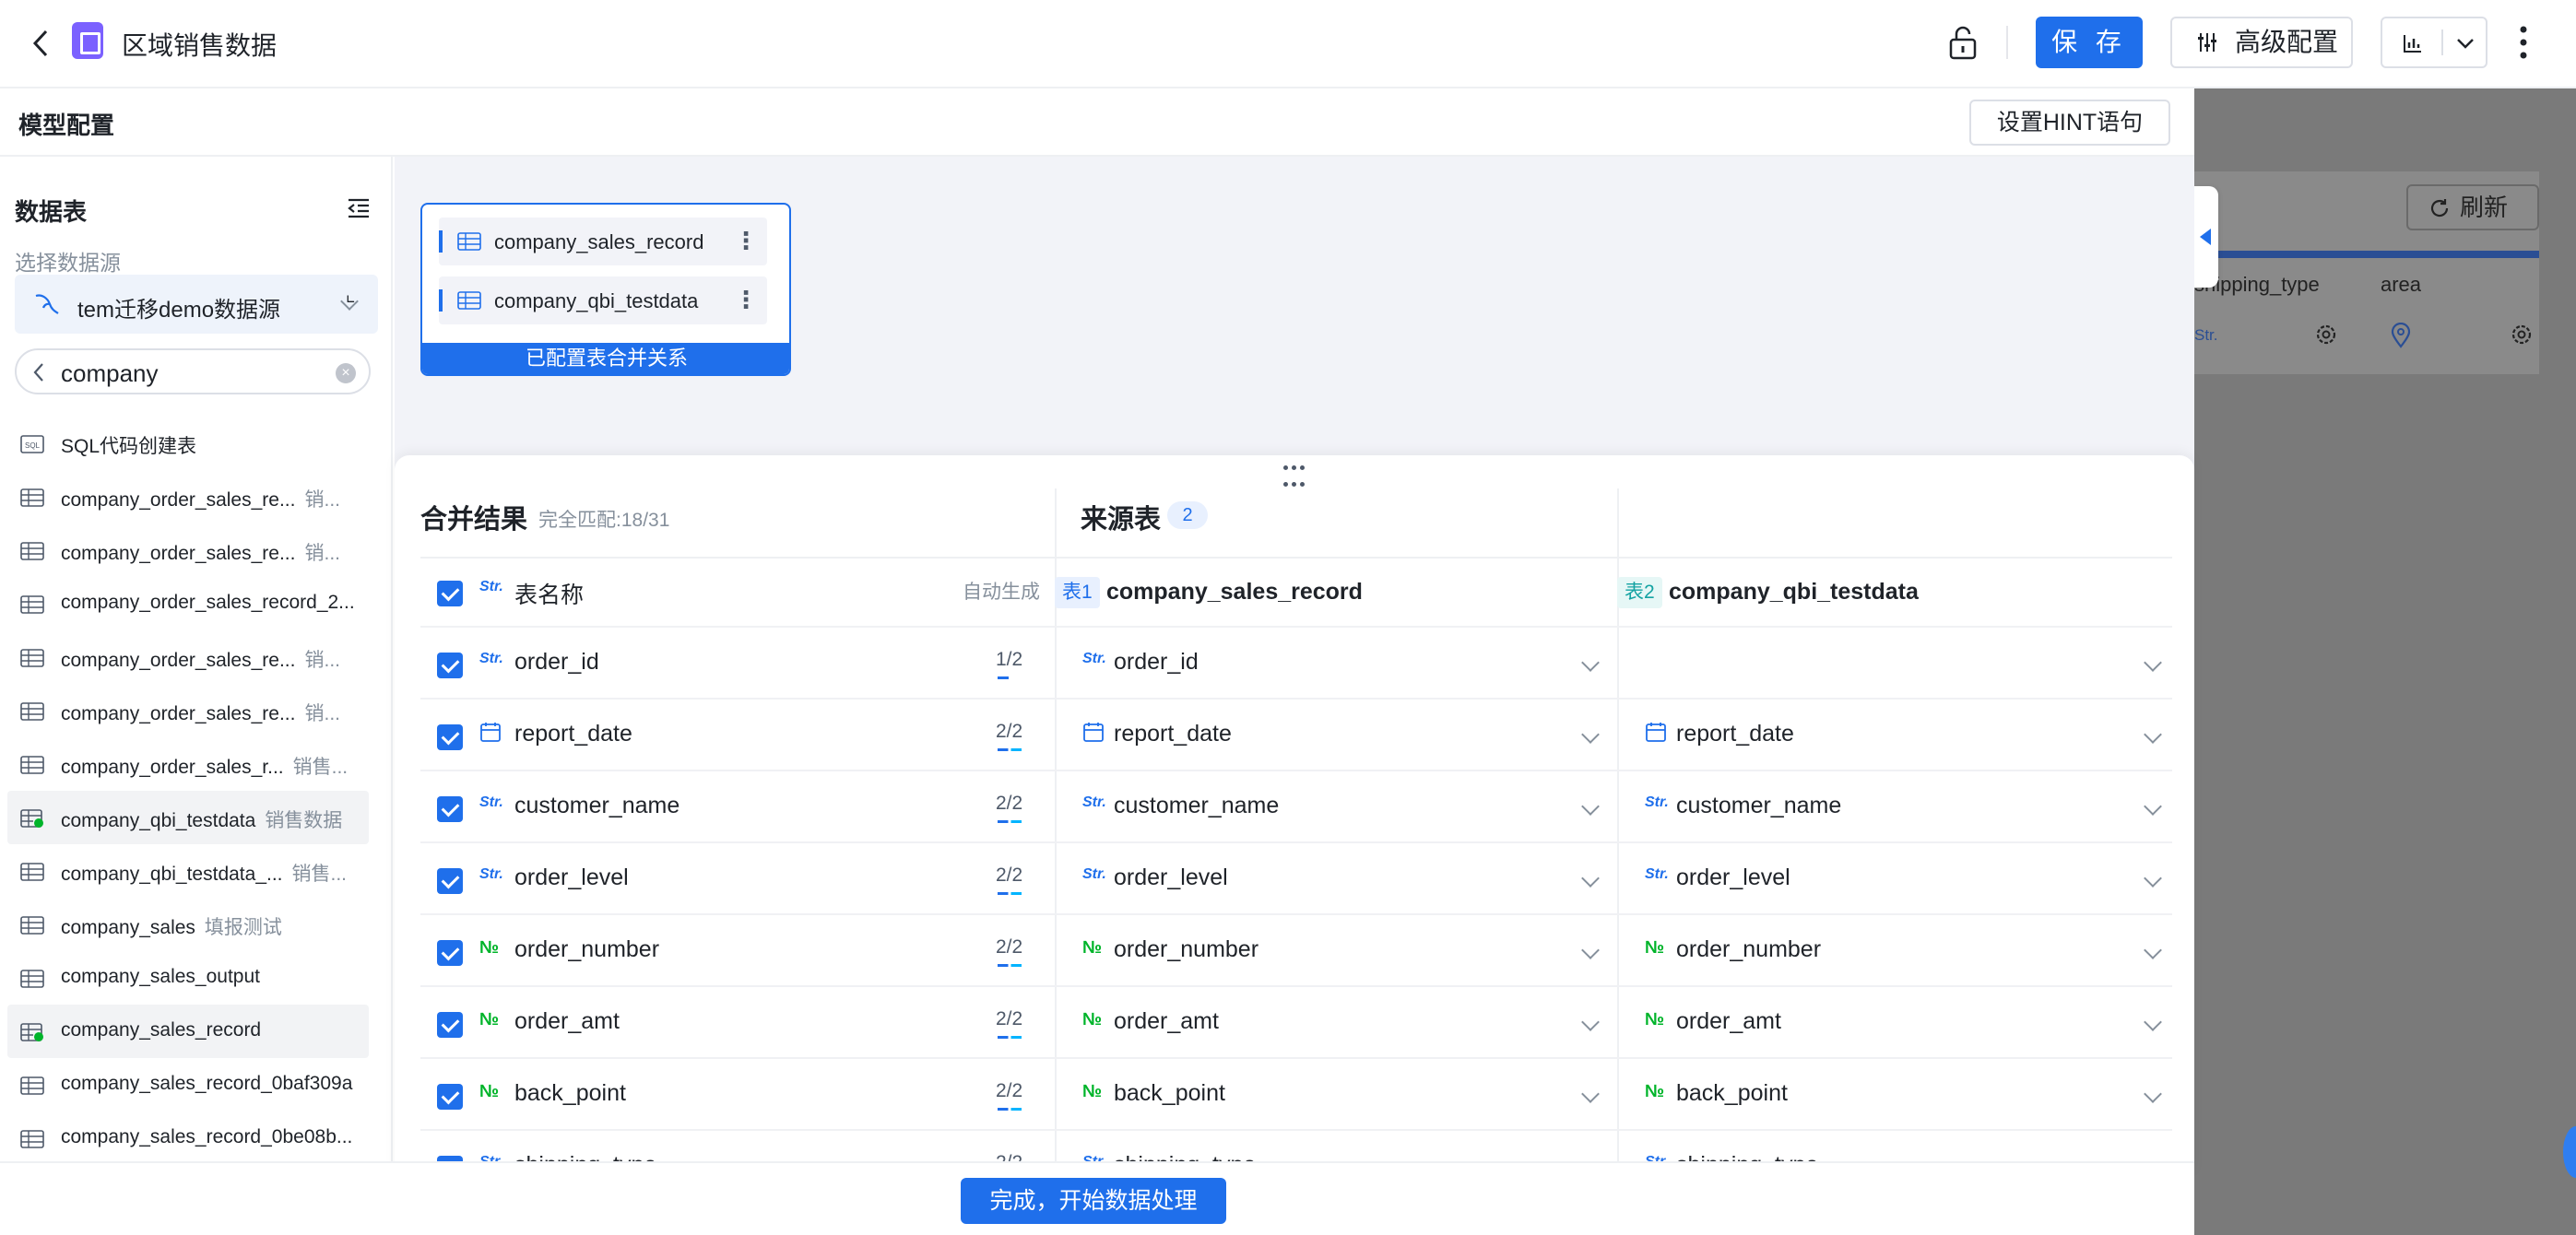 This screenshot has width=2576, height=1235. Describe the element at coordinates (188, 1032) in the screenshot. I see `list-item: company_sales_record` at that location.